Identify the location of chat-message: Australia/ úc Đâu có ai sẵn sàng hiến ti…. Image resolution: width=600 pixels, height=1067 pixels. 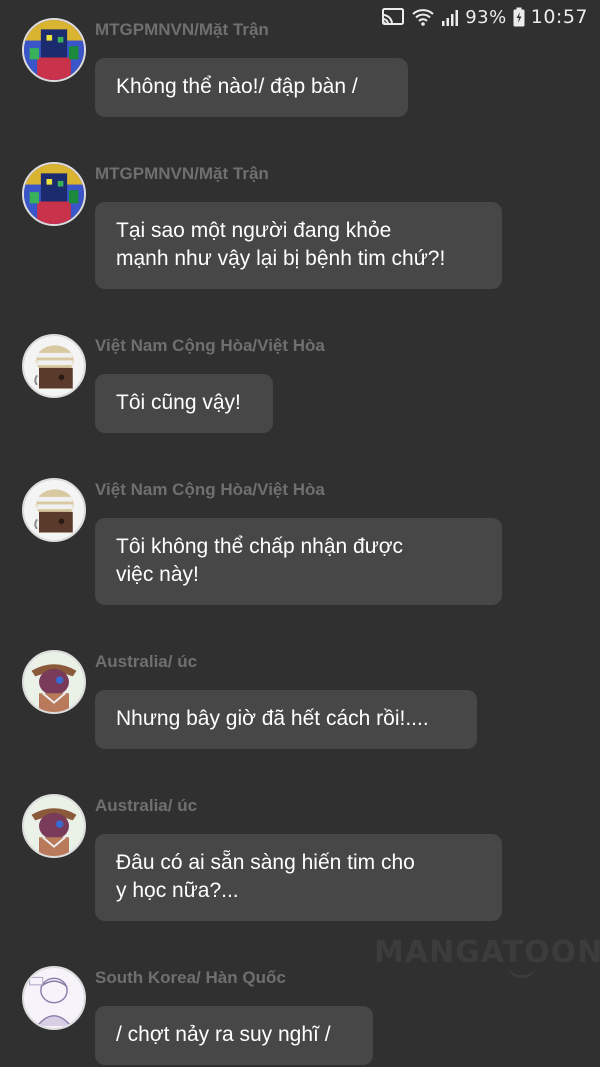
(300, 859).